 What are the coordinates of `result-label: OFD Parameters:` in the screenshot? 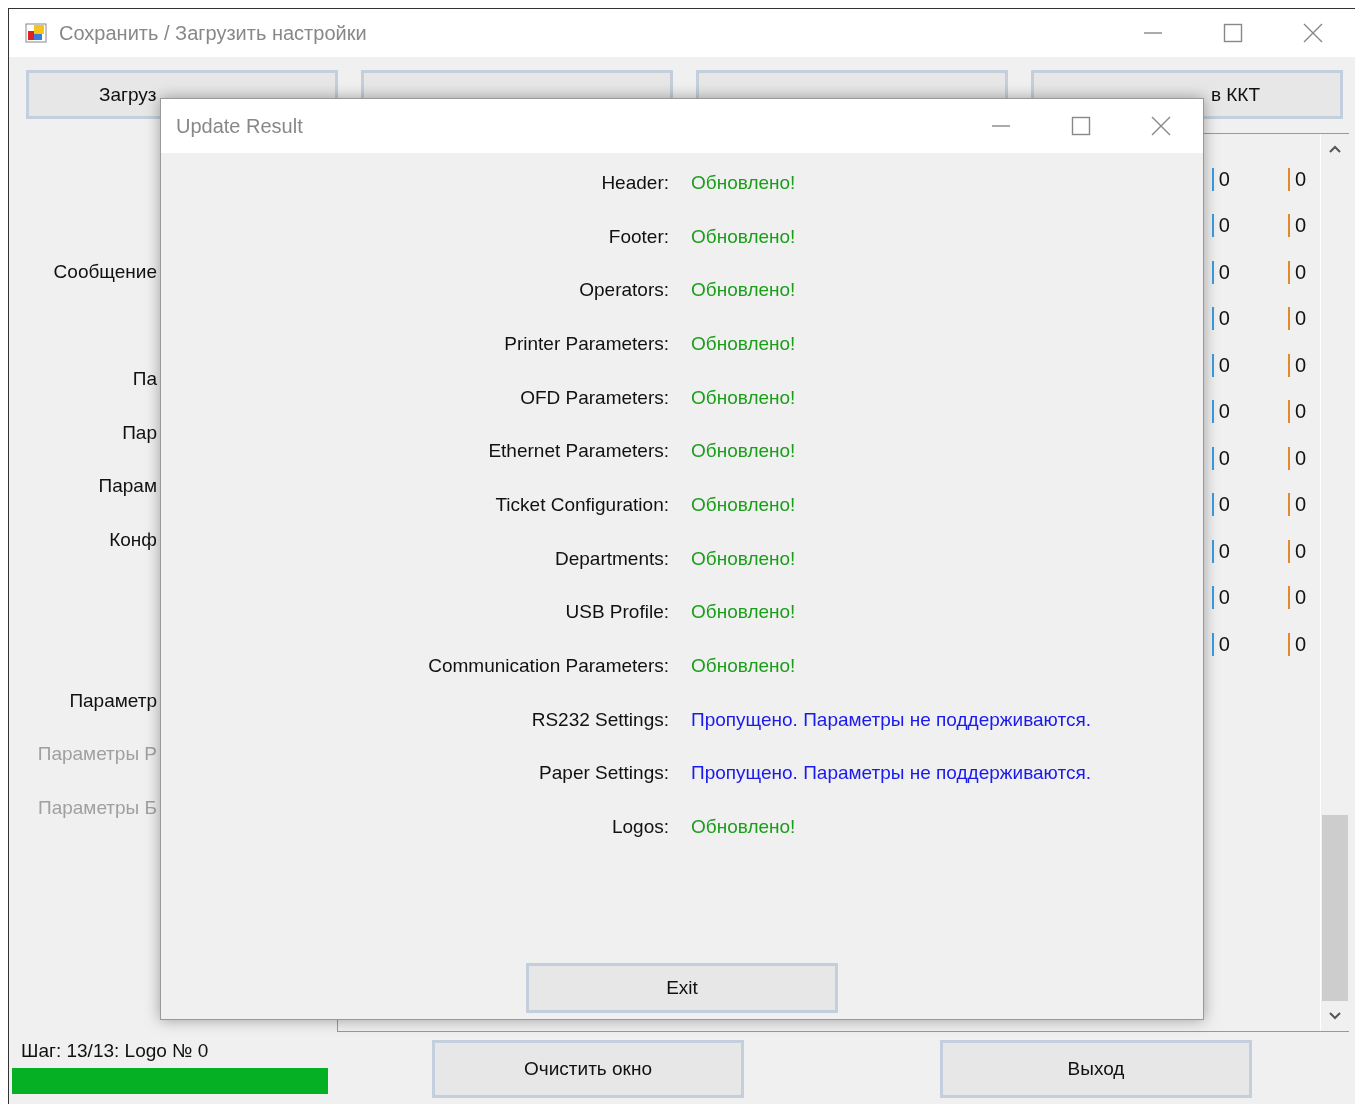 It's located at (594, 397).